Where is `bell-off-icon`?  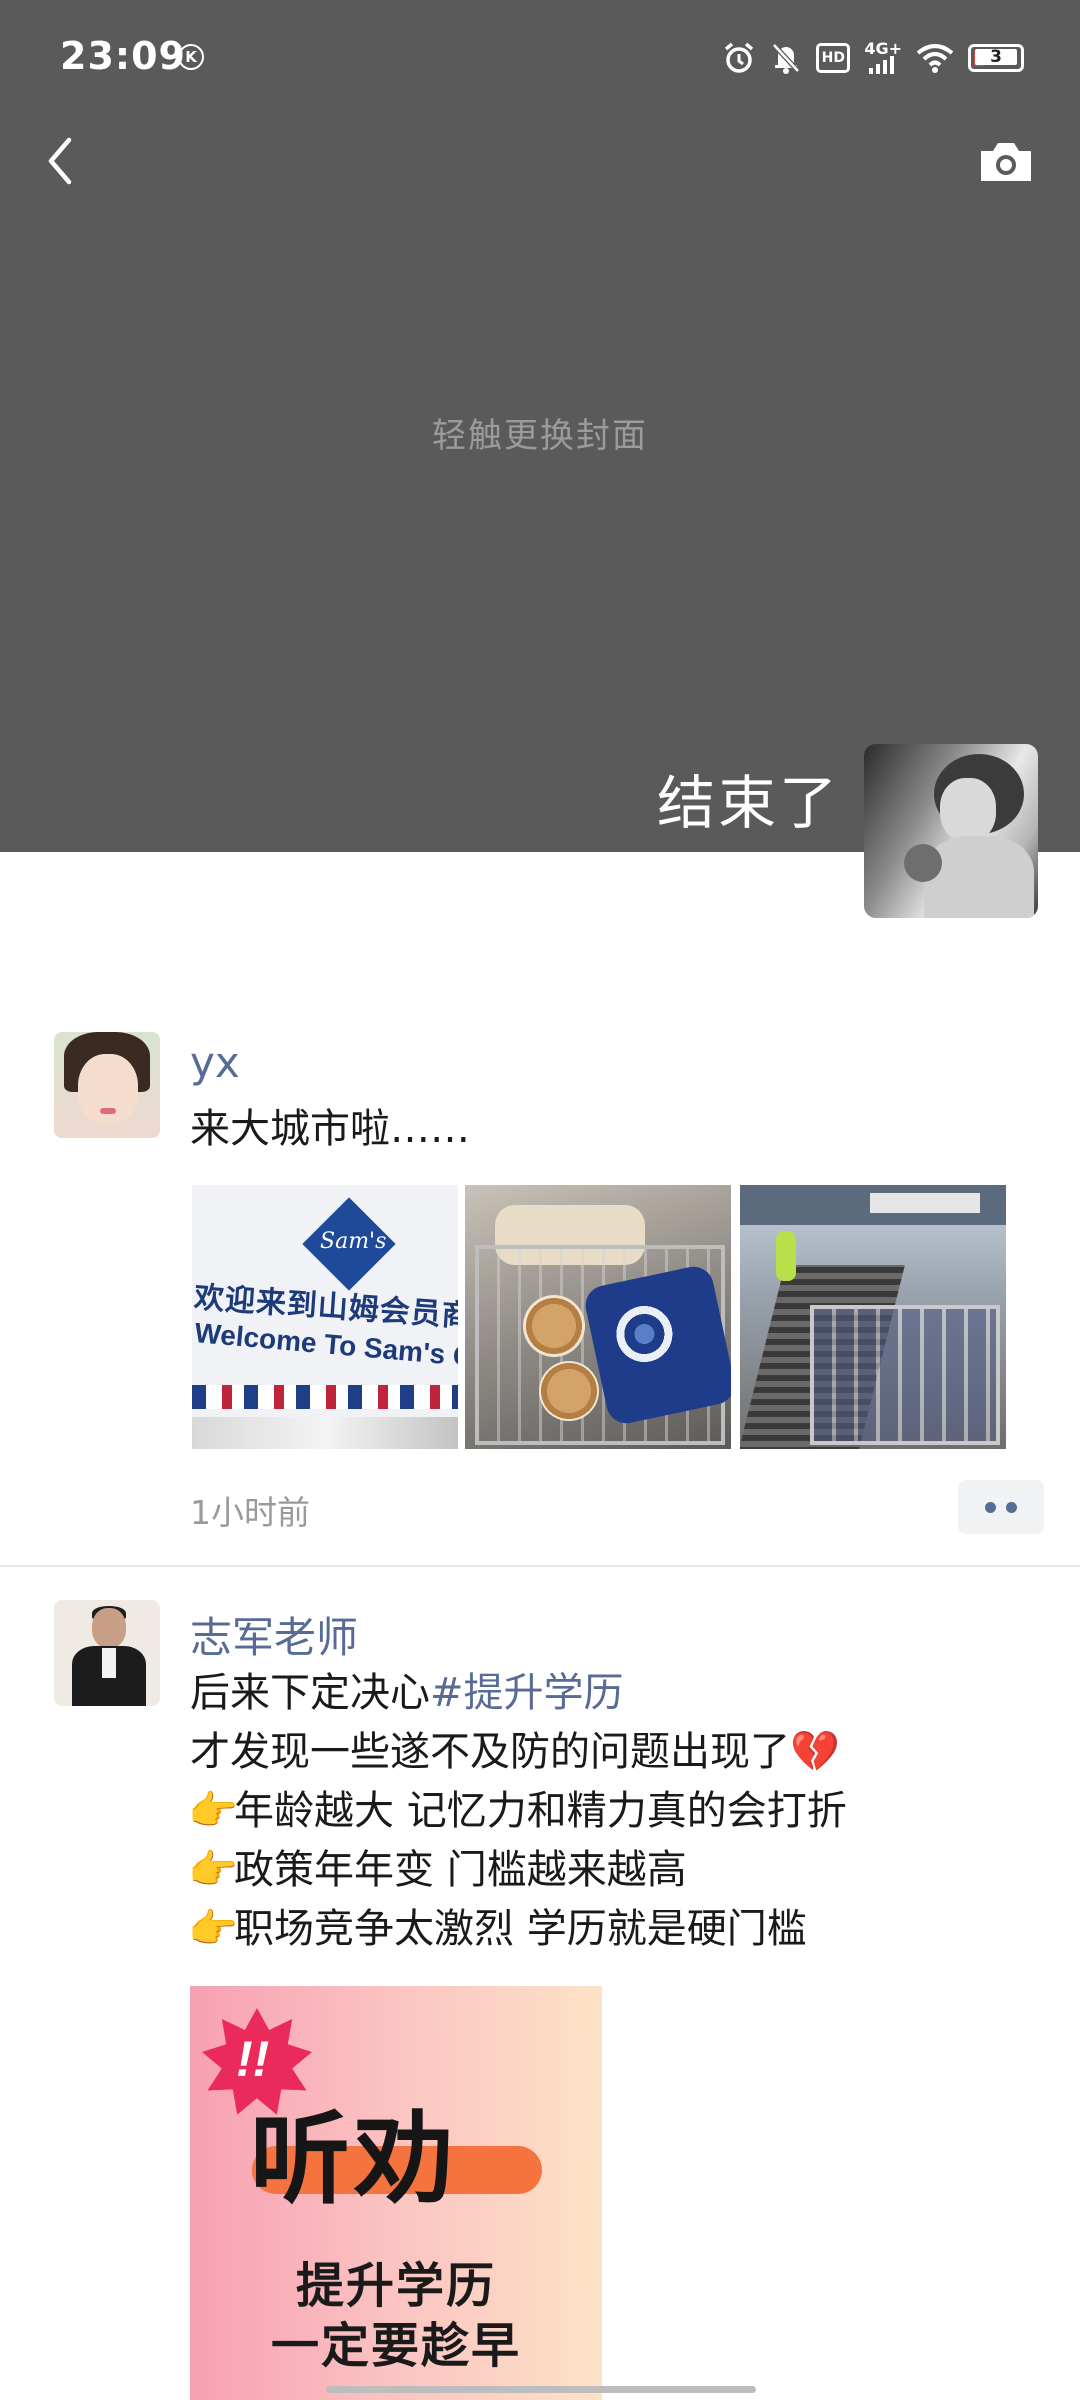 bell-off-icon is located at coordinates (786, 58).